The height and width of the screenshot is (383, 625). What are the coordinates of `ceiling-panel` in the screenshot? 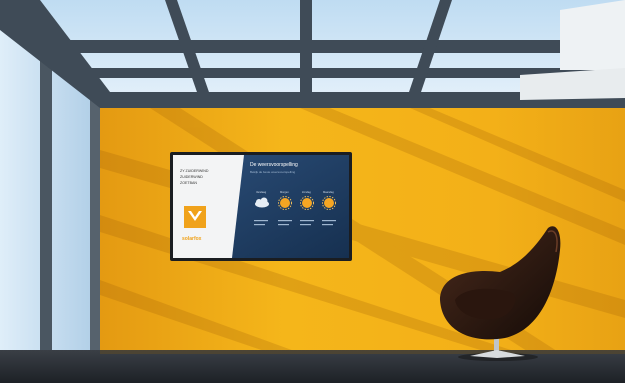 It's located at (592, 35).